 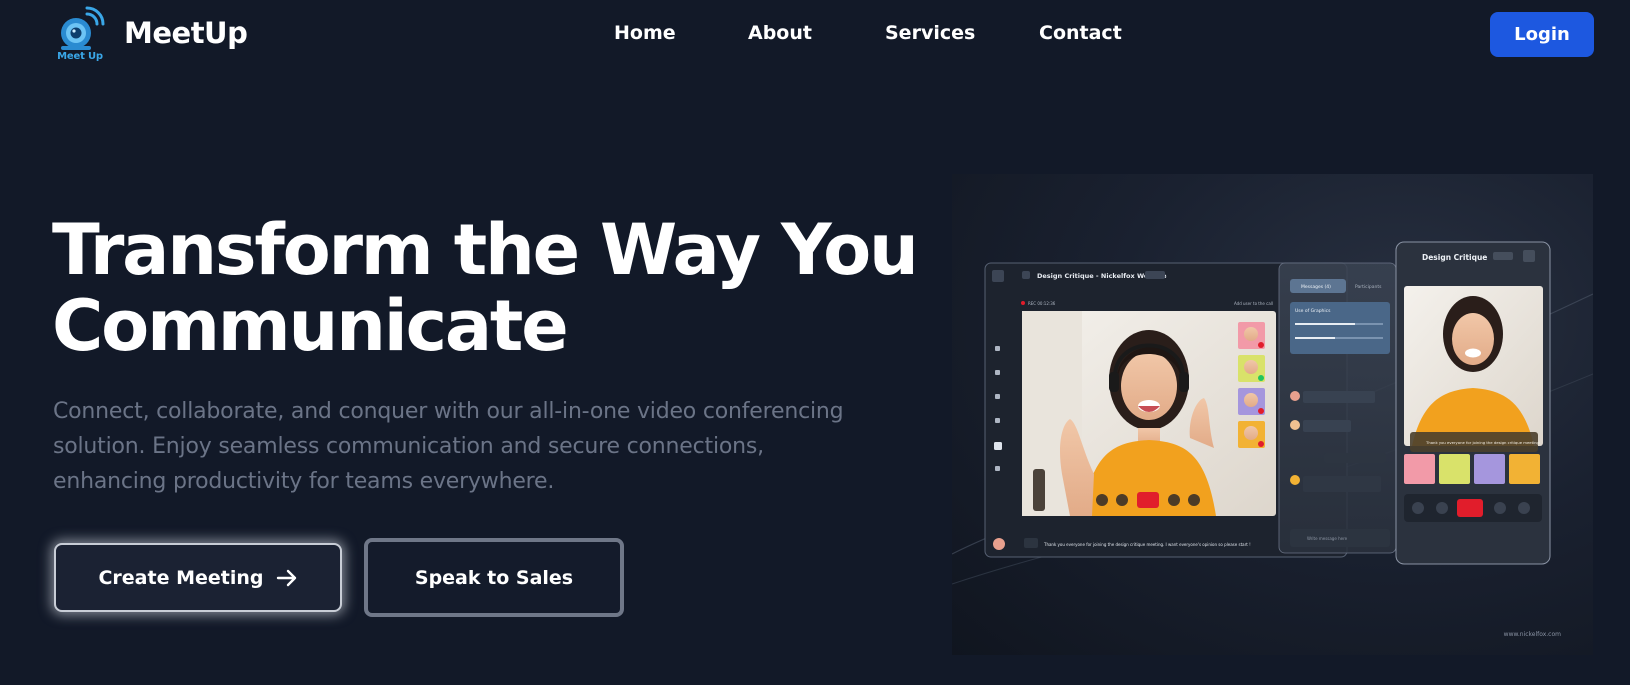 I want to click on svg-text: Design Critique, so click(x=1454, y=257).